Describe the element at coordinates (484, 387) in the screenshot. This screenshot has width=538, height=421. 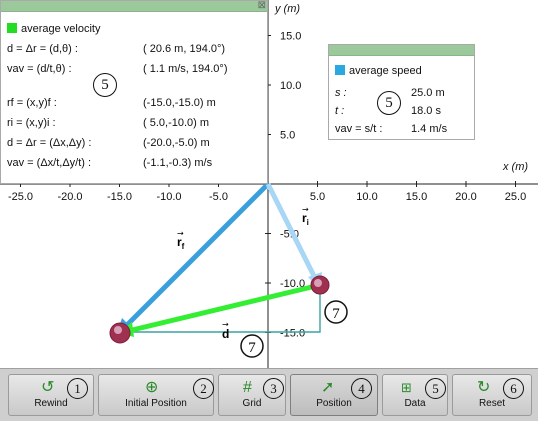
I see `reset-icon: ↻` at that location.